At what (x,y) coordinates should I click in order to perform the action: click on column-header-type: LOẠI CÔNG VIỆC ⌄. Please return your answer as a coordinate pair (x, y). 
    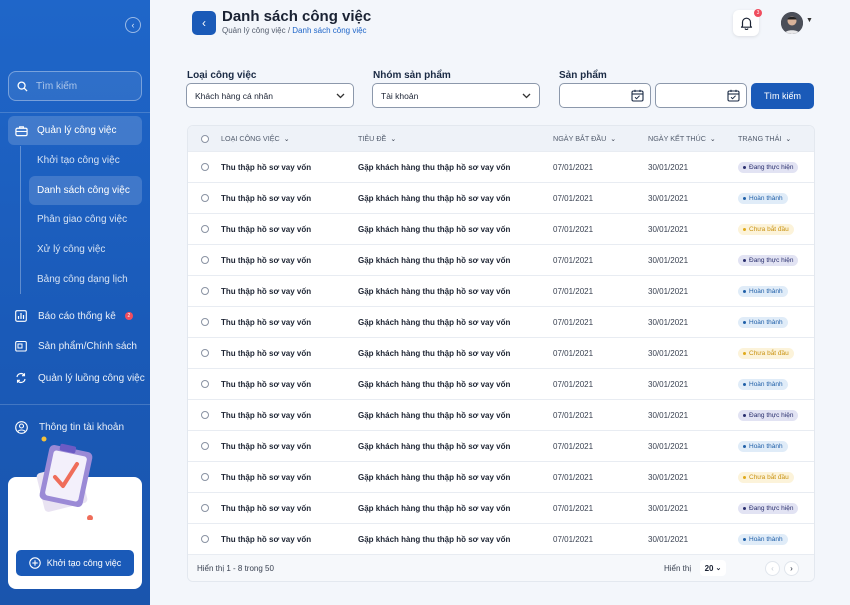
    Looking at the image, I should click on (289, 138).